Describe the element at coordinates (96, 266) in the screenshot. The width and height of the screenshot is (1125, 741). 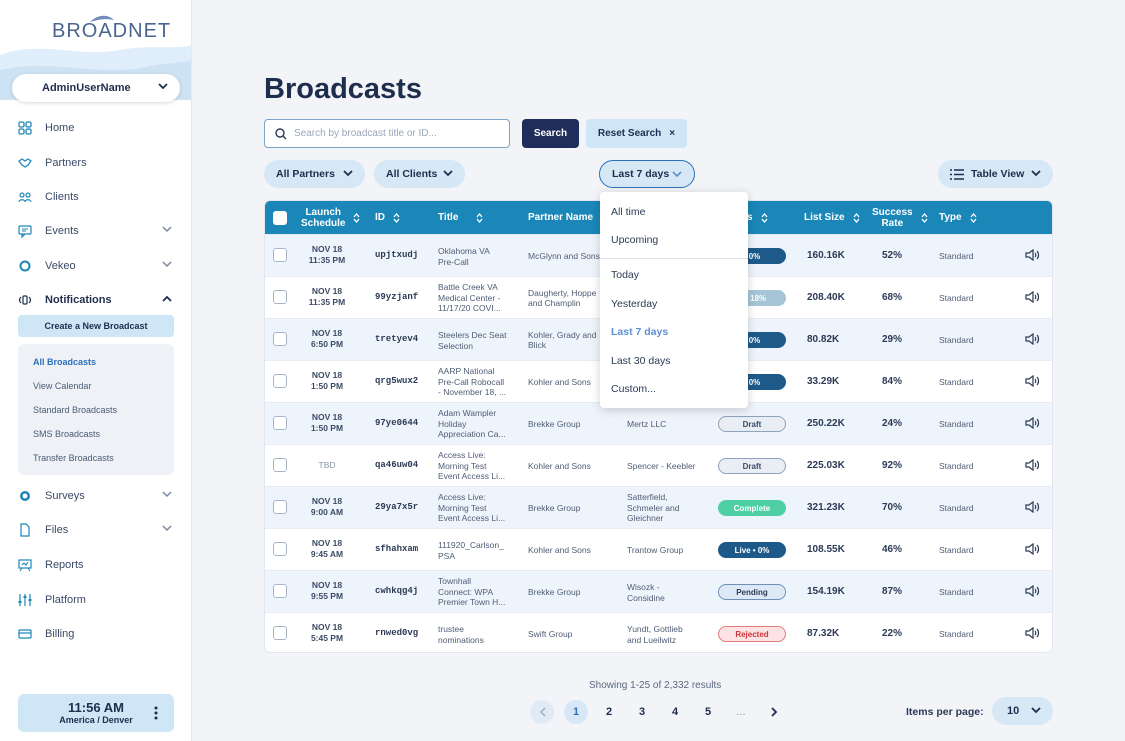
I see `nav-vekeo: Vekeo` at that location.